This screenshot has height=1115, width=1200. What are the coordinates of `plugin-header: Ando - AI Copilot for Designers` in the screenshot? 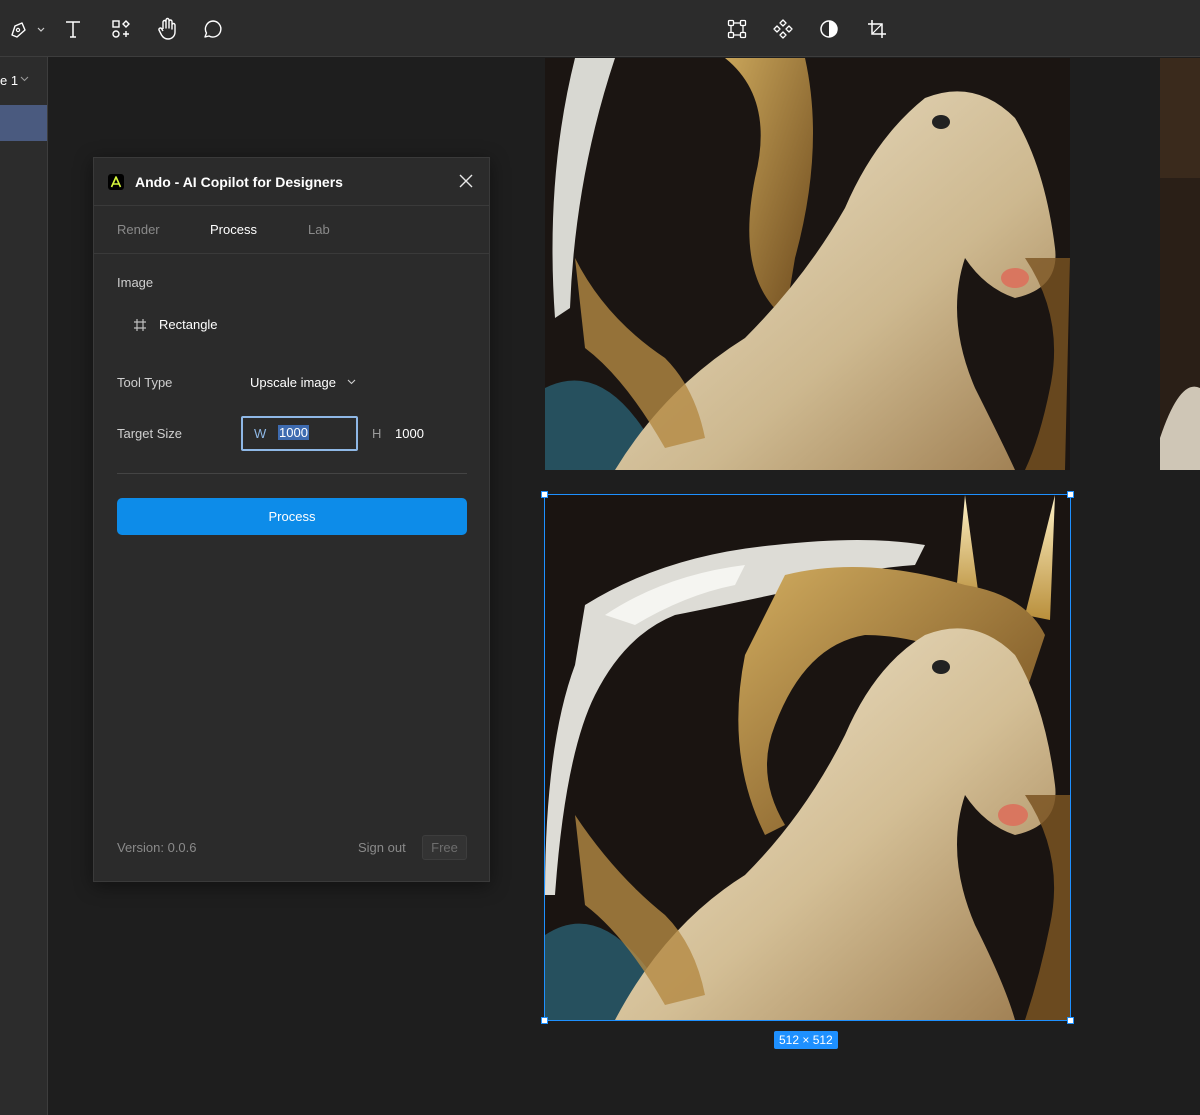 It's located at (291, 182).